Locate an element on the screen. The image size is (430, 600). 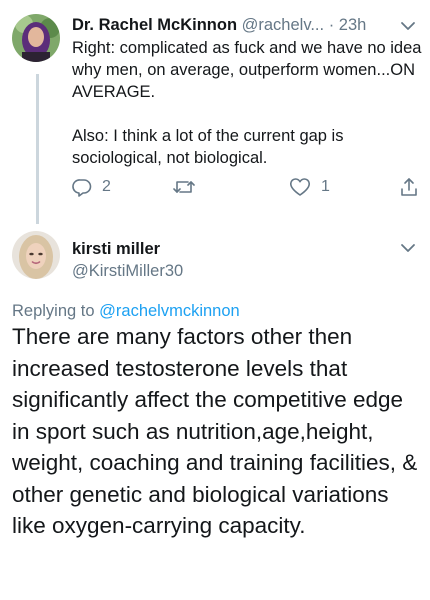
thread-connector is located at coordinates (37, 149).